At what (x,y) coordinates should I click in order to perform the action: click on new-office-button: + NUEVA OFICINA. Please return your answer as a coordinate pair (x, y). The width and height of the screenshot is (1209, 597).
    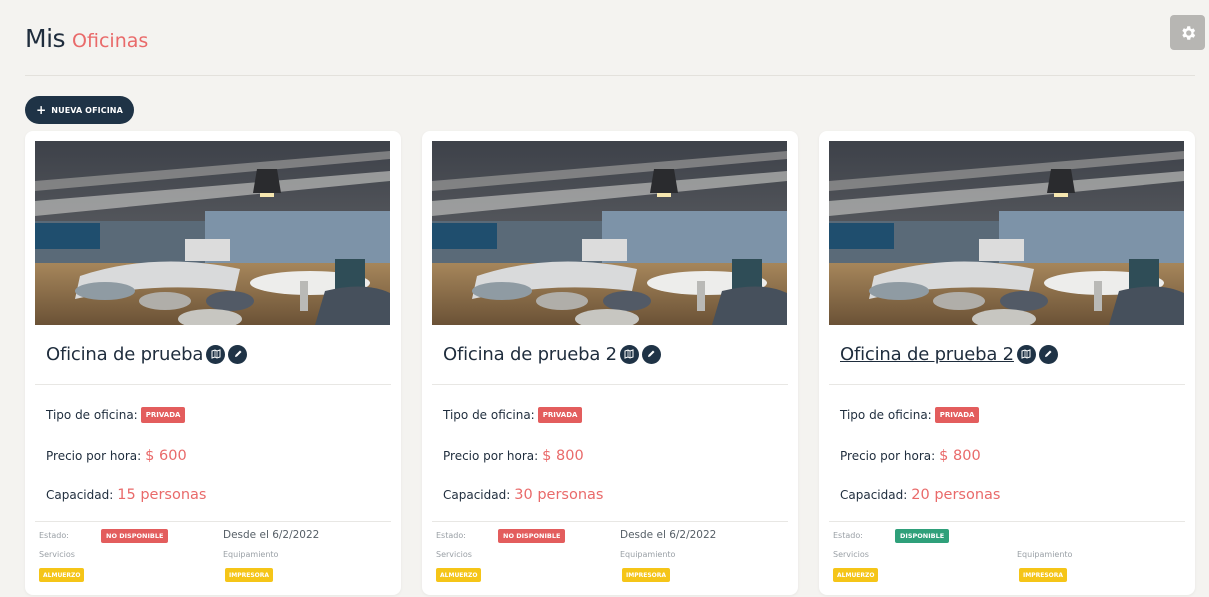
    Looking at the image, I should click on (79, 110).